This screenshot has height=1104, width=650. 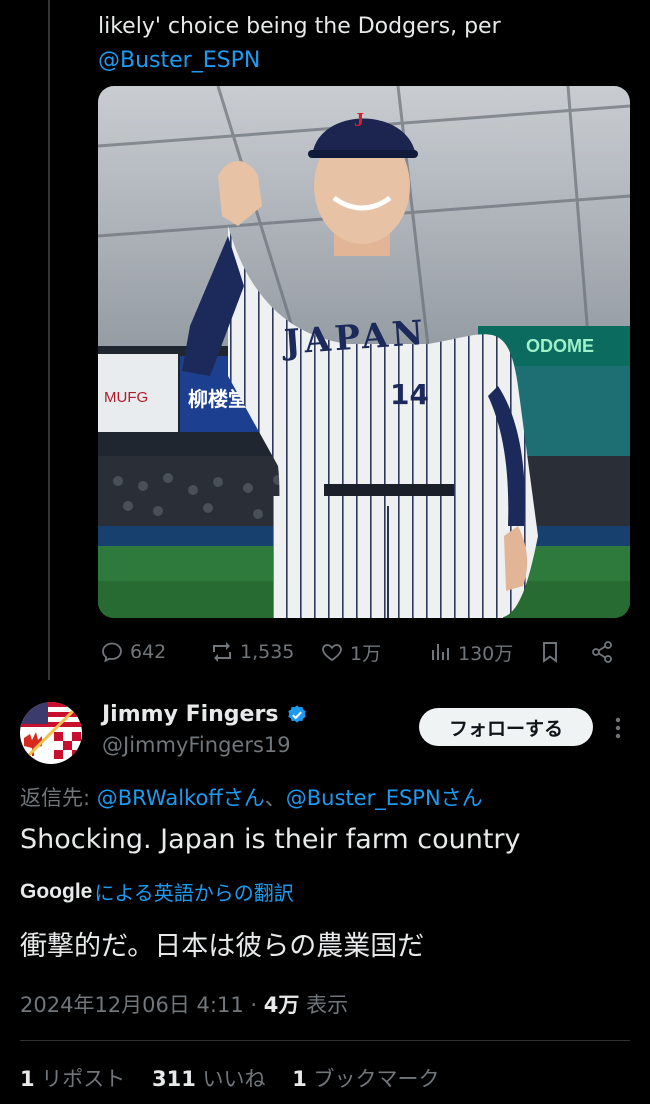 I want to click on like-action: 1万, so click(x=350, y=652).